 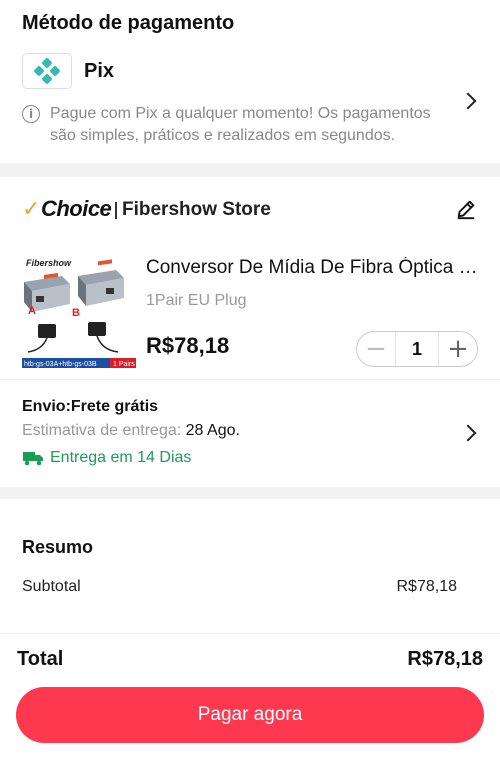 What do you see at coordinates (58, 547) in the screenshot?
I see `summary-title: Resumo` at bounding box center [58, 547].